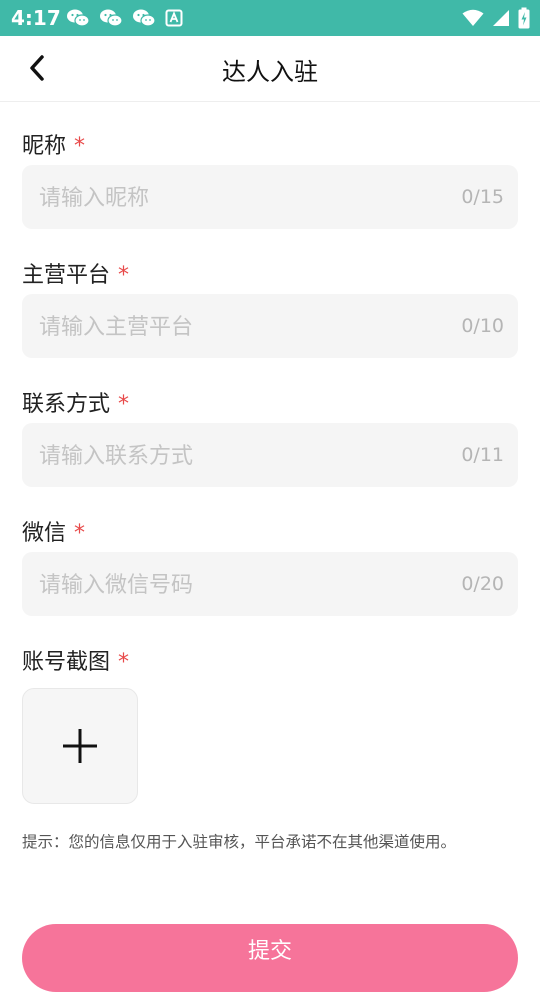 The image size is (540, 992). I want to click on wechat-char-counter: 0/20, so click(482, 584).